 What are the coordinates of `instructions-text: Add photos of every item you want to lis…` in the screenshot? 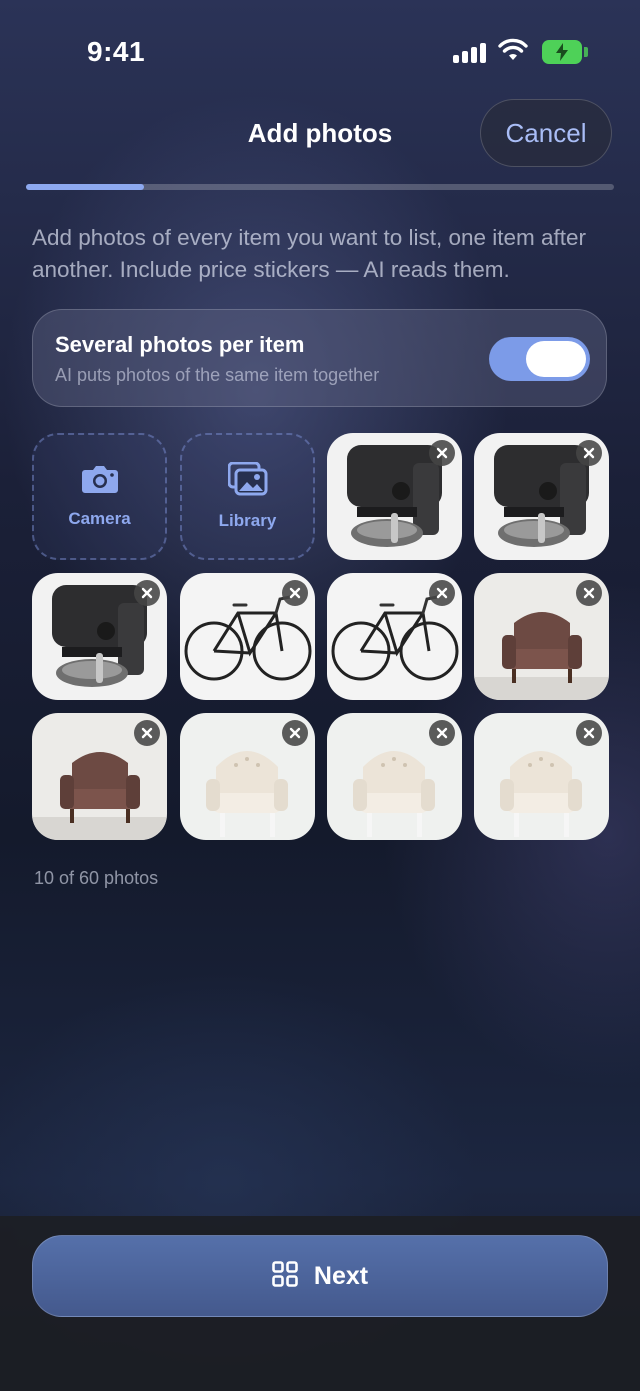 It's located at (309, 253).